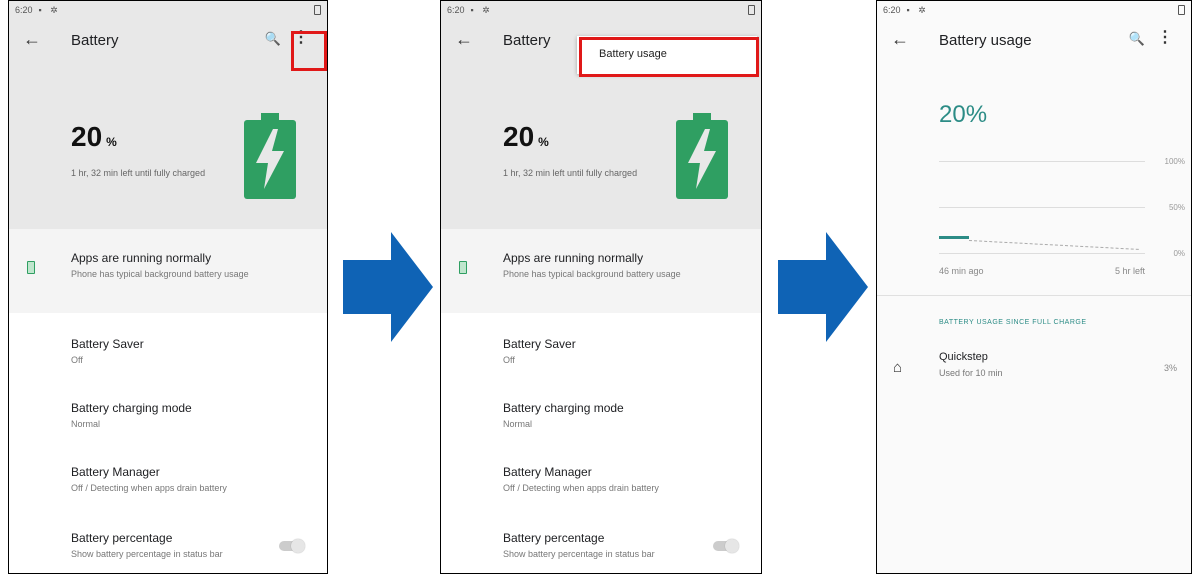 The width and height of the screenshot is (1192, 574). What do you see at coordinates (898, 367) in the screenshot?
I see `home-icon: ⌂` at bounding box center [898, 367].